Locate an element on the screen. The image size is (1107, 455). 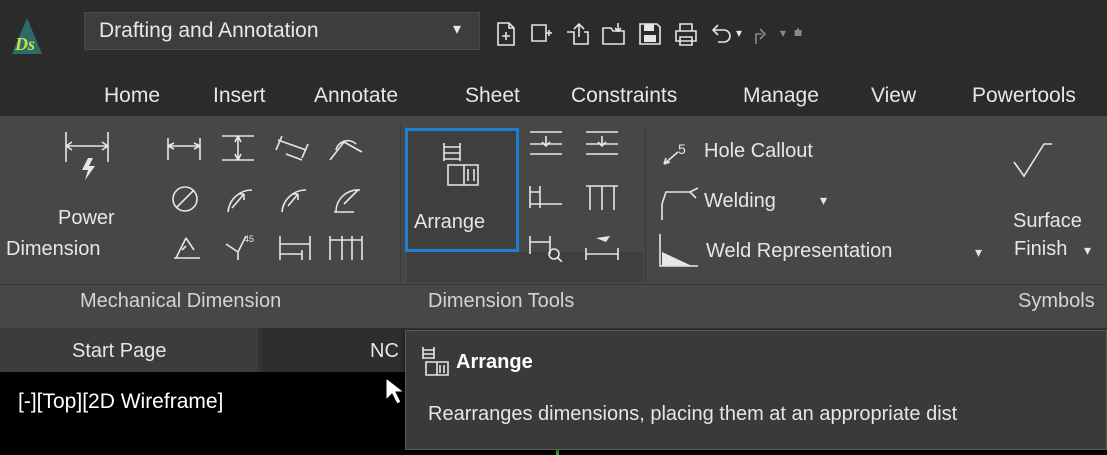
tab-manage: Manage is located at coordinates (781, 96).